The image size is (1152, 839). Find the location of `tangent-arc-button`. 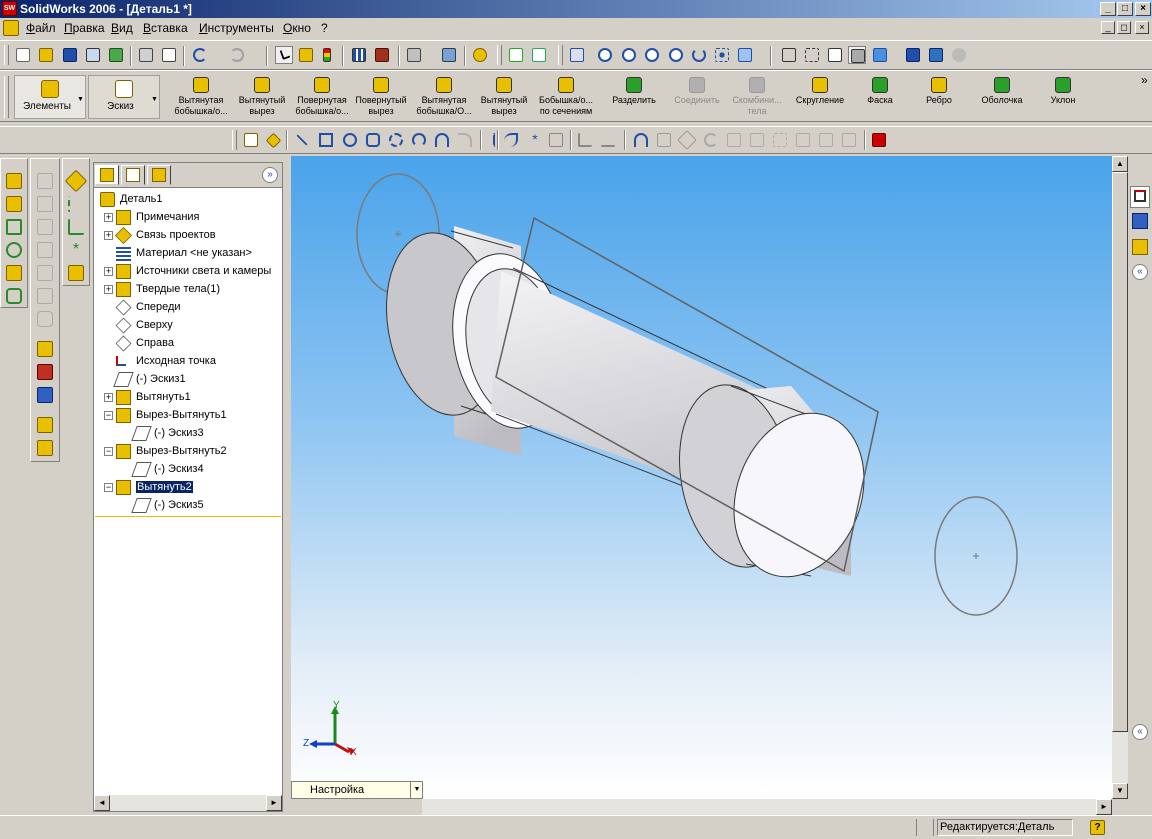

tangent-arc-button is located at coordinates (419, 140).